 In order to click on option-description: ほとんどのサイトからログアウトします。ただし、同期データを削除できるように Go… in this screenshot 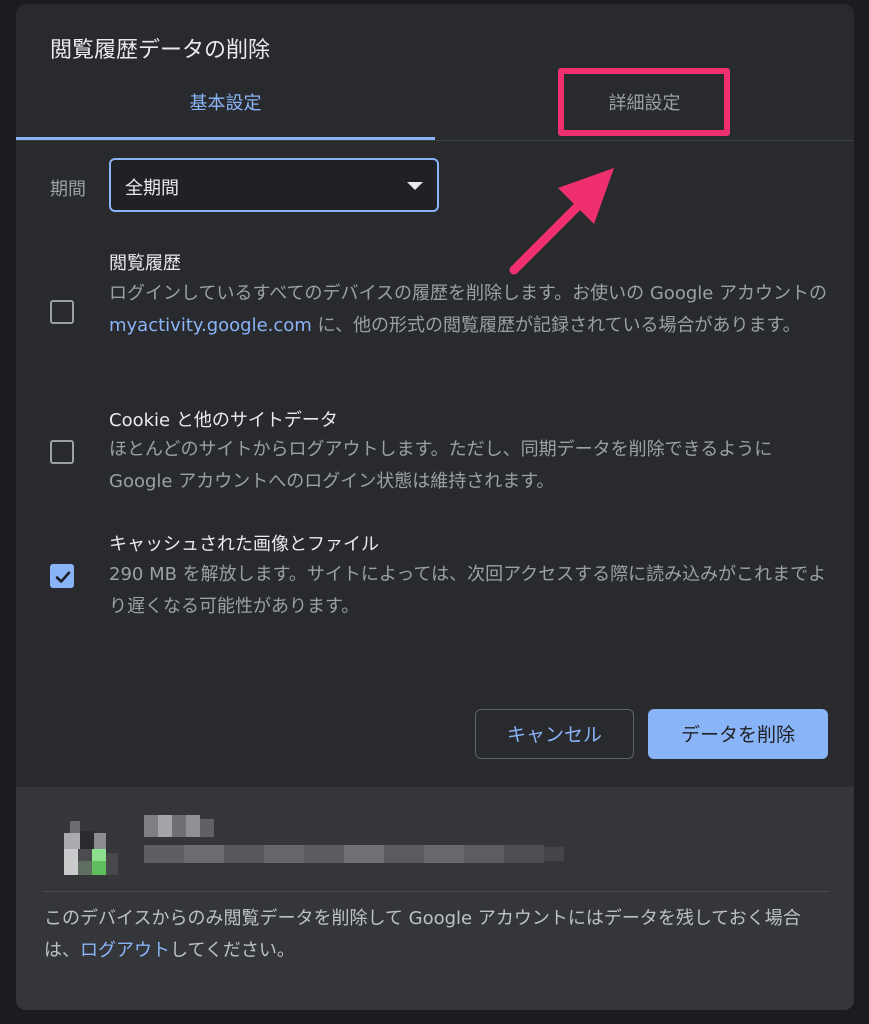, I will do `click(441, 465)`.